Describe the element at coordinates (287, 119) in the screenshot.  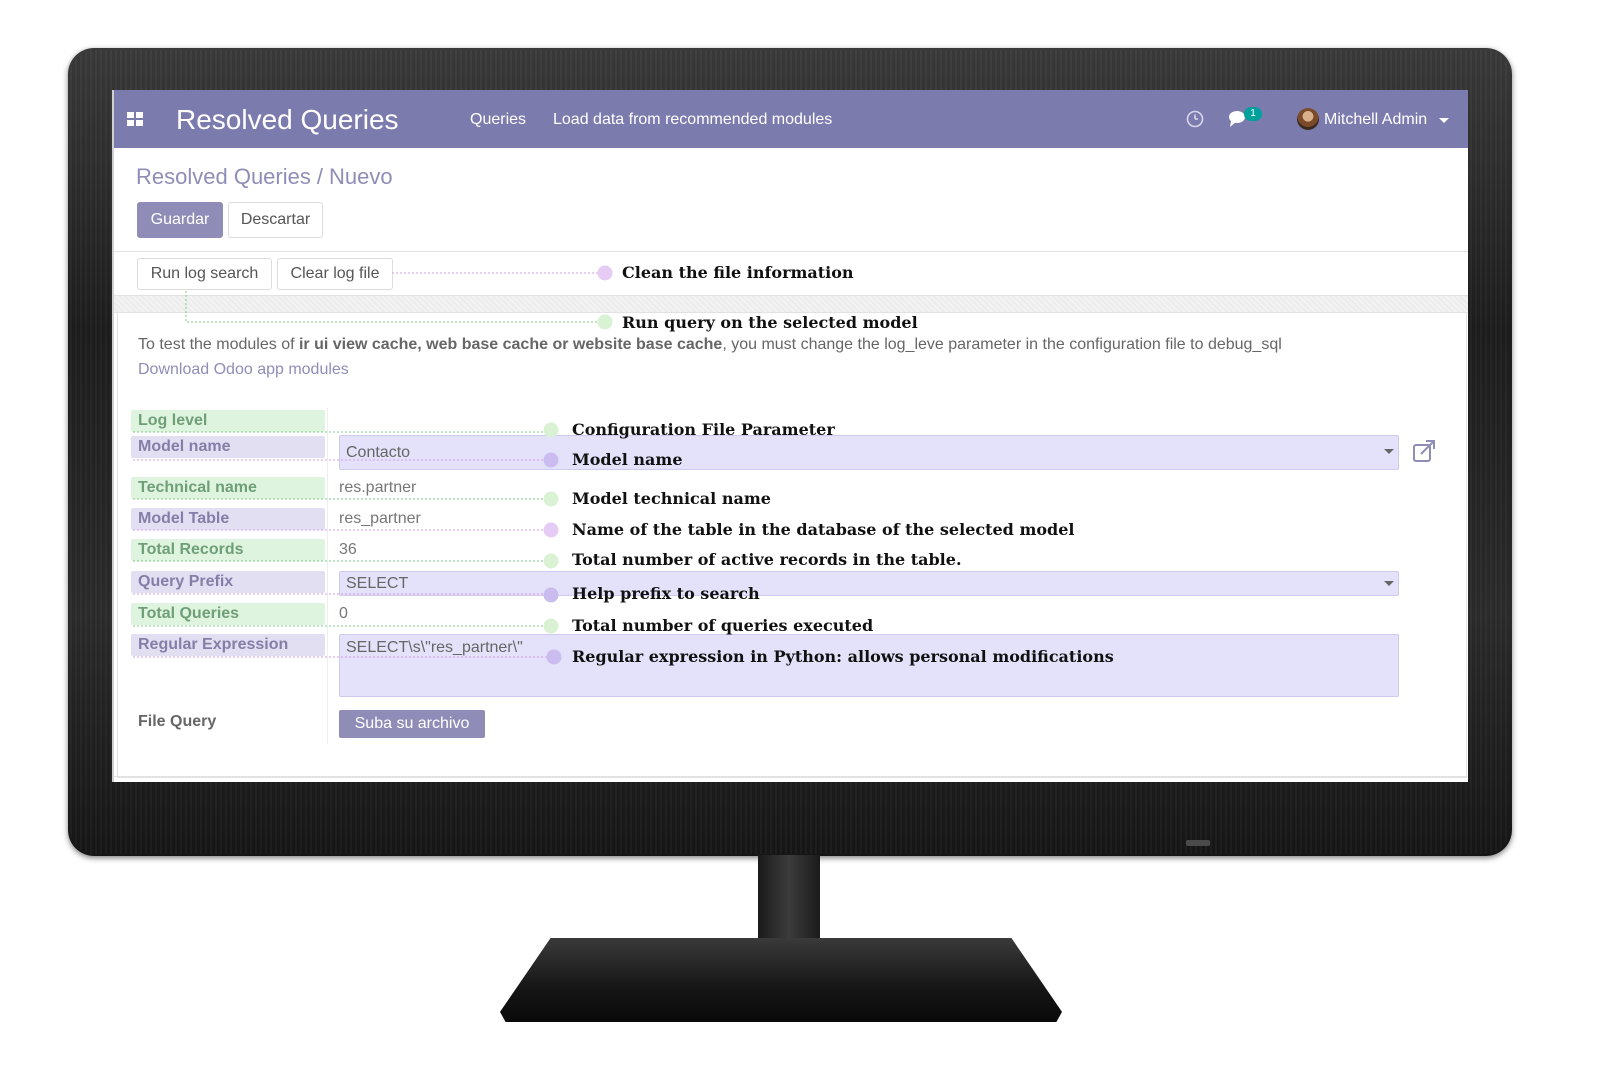
I see `app-title: Resolved Queries` at that location.